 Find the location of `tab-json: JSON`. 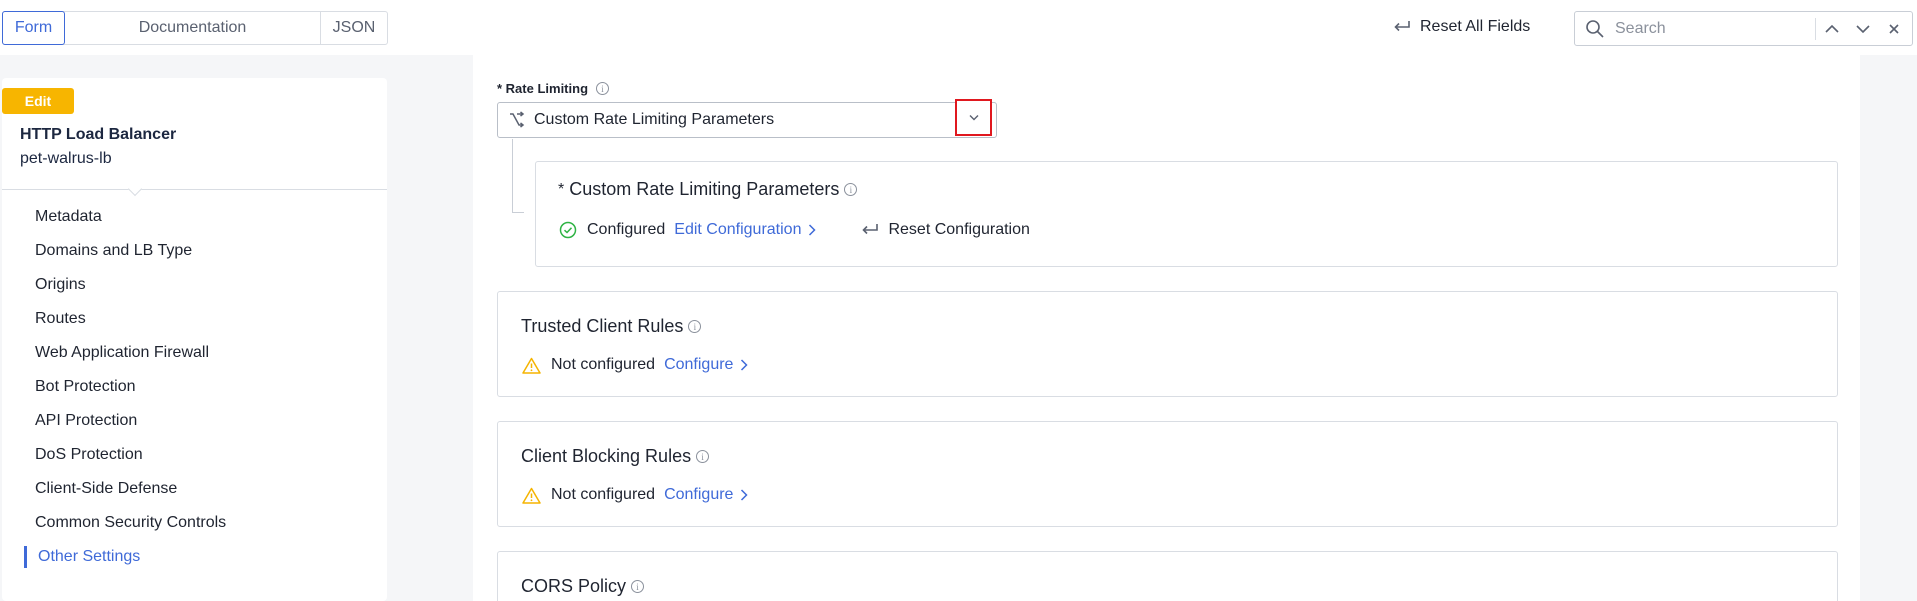

tab-json: JSON is located at coordinates (354, 28).